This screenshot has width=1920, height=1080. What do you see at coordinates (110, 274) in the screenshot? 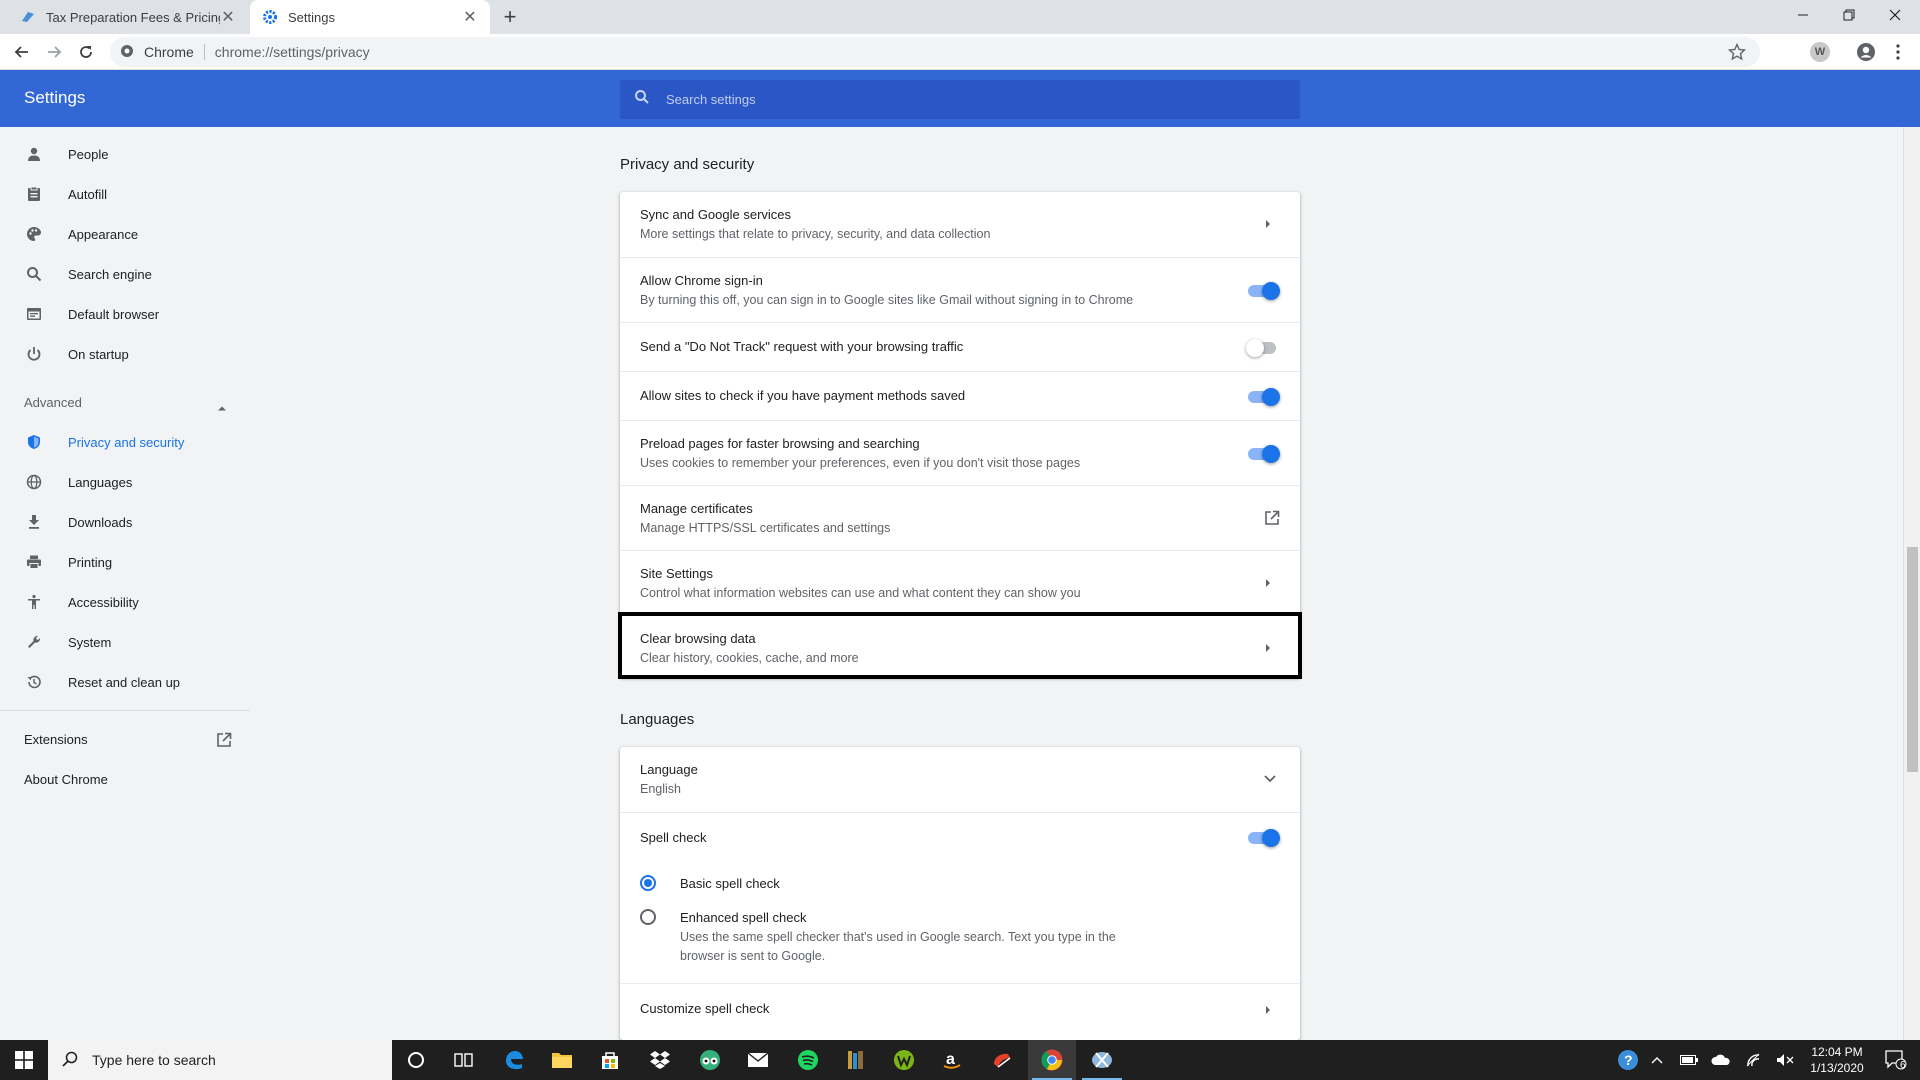
I see `sidebar-item-label: Search engine` at bounding box center [110, 274].